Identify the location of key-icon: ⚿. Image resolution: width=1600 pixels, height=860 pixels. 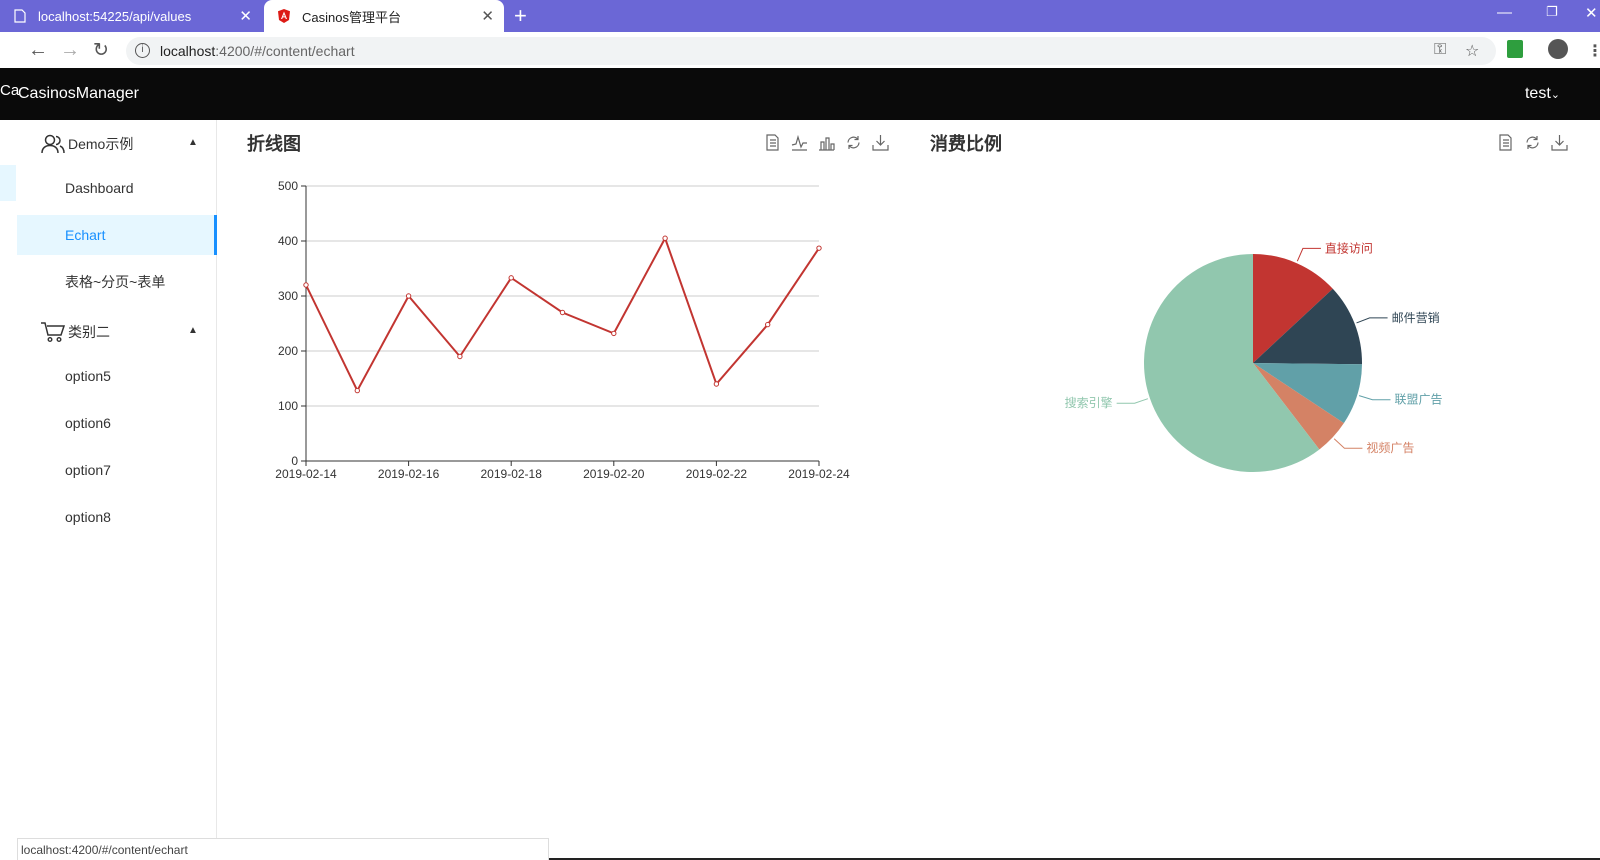
(1440, 50).